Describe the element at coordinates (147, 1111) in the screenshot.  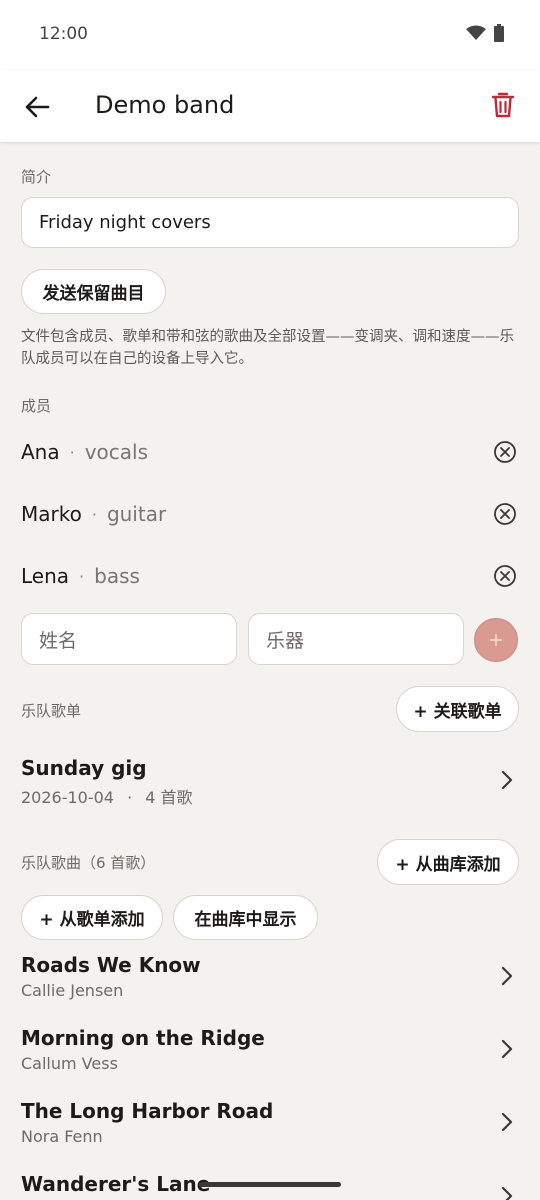
I see `song-title: The Long Harbor Road` at that location.